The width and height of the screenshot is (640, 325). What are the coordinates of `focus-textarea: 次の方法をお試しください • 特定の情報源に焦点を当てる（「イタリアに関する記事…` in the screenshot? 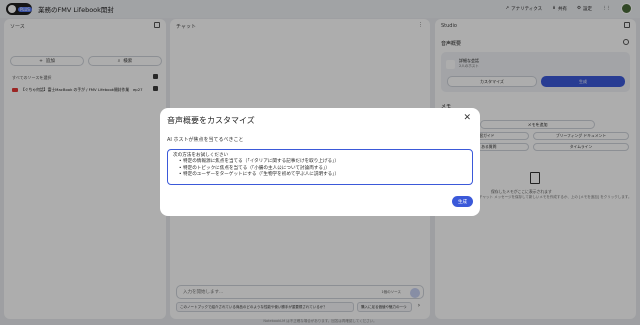 It's located at (320, 167).